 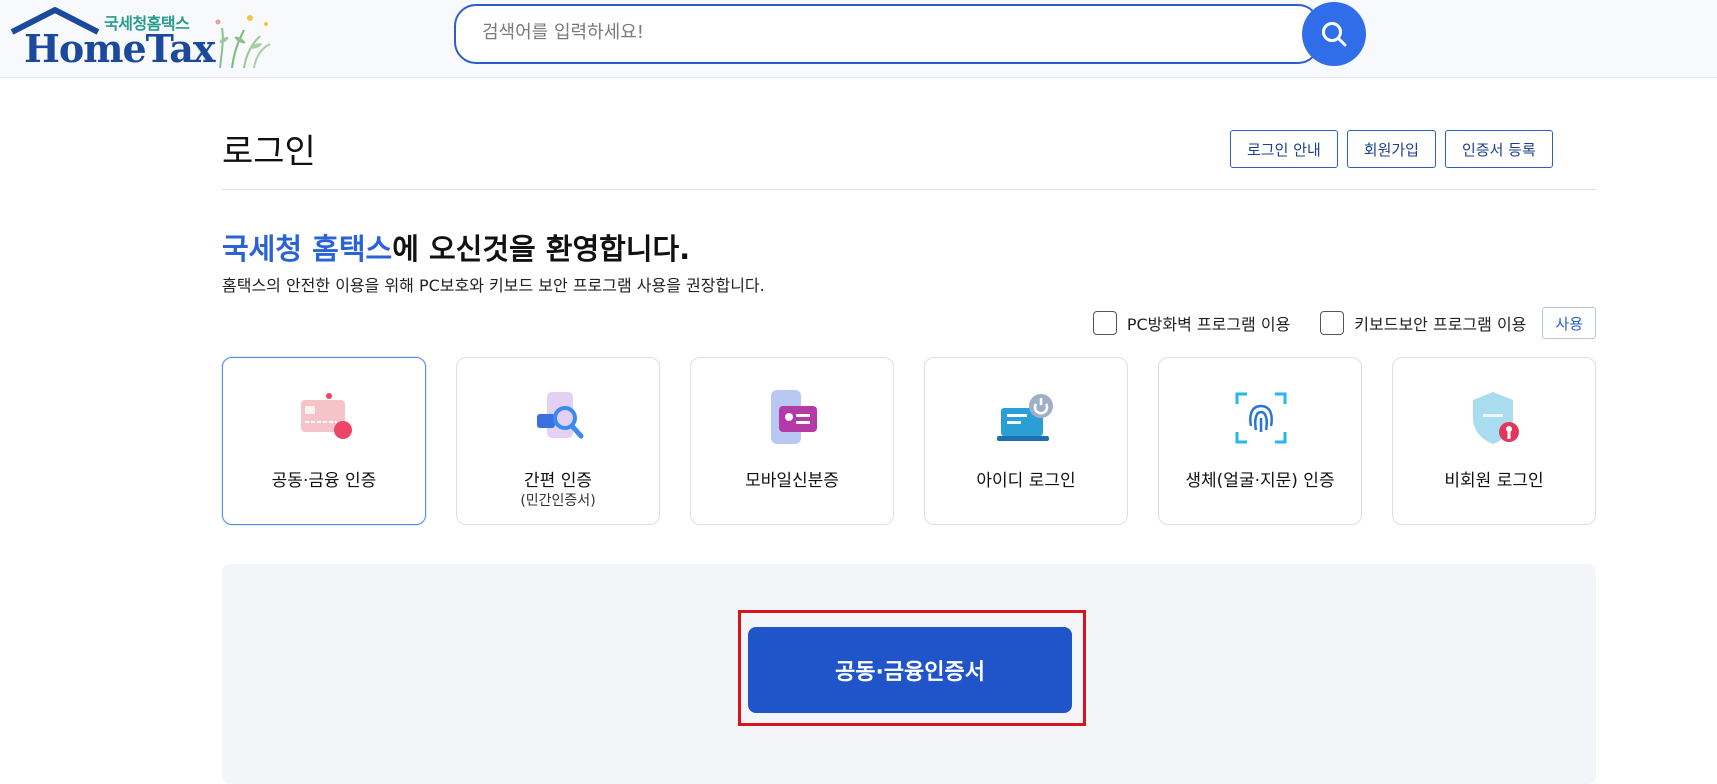 What do you see at coordinates (560, 415) in the screenshot?
I see `simple-auth-icon` at bounding box center [560, 415].